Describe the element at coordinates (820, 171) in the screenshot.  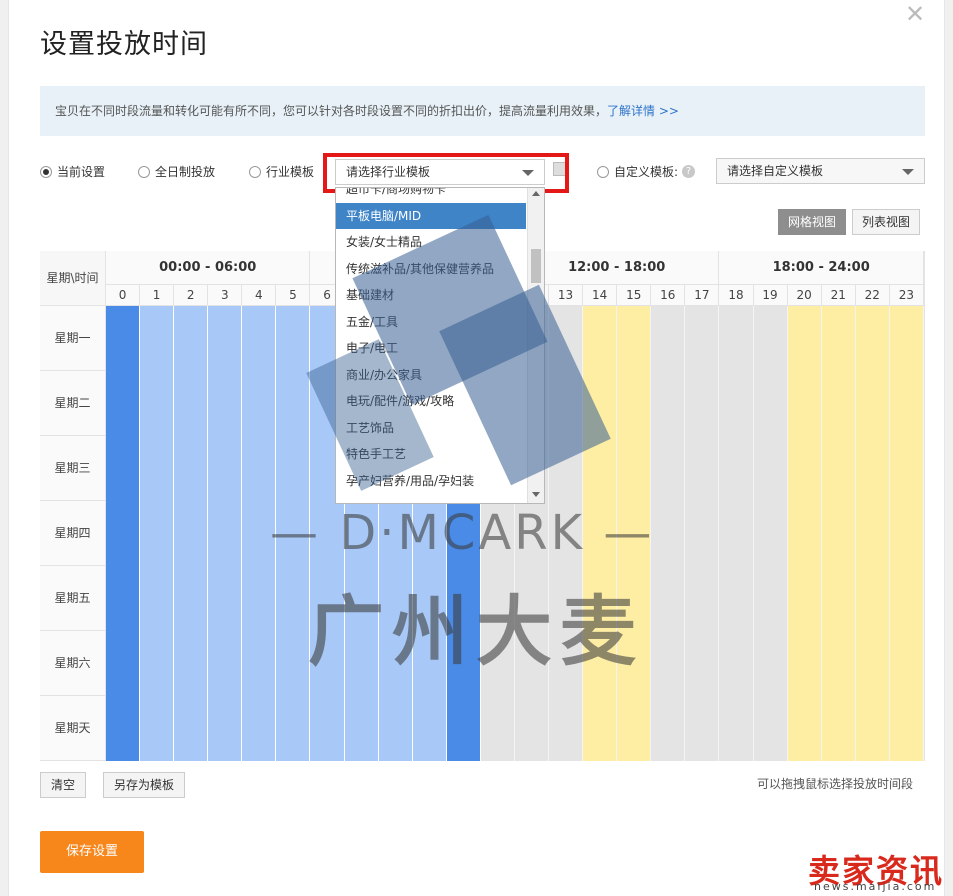
I see `custom-template-select: 请选择自定义模板` at that location.